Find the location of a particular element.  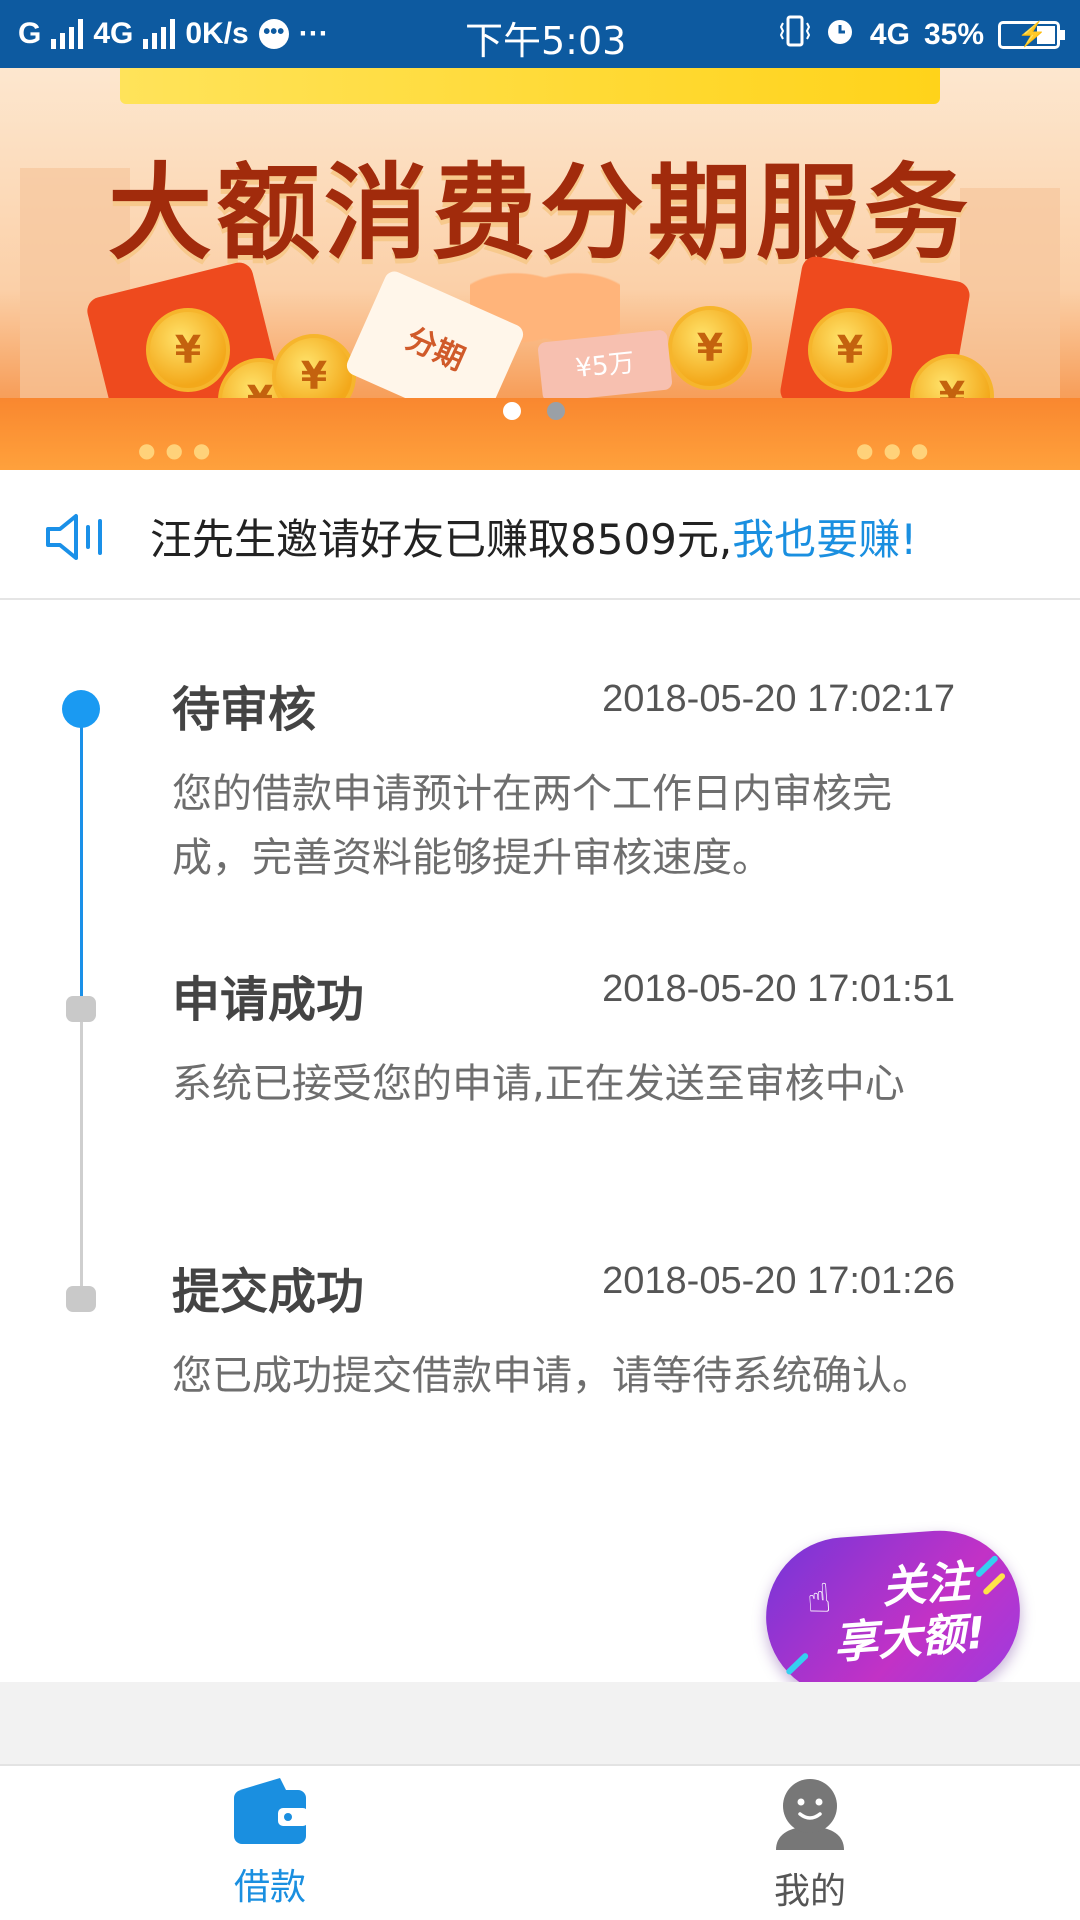

nav-tab-loan: 借款 is located at coordinates (270, 1843).